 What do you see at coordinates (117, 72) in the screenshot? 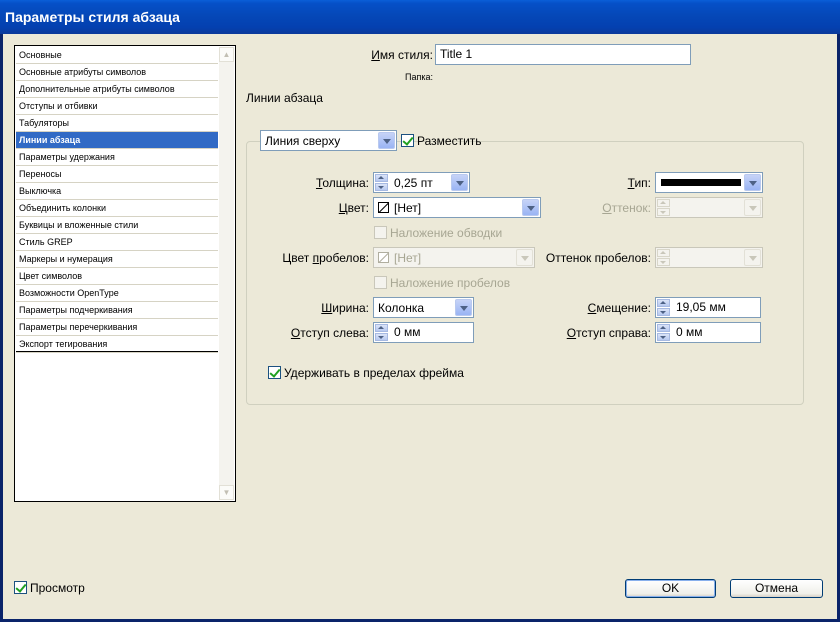
I see `category-item: Основные атрибуты символов` at bounding box center [117, 72].